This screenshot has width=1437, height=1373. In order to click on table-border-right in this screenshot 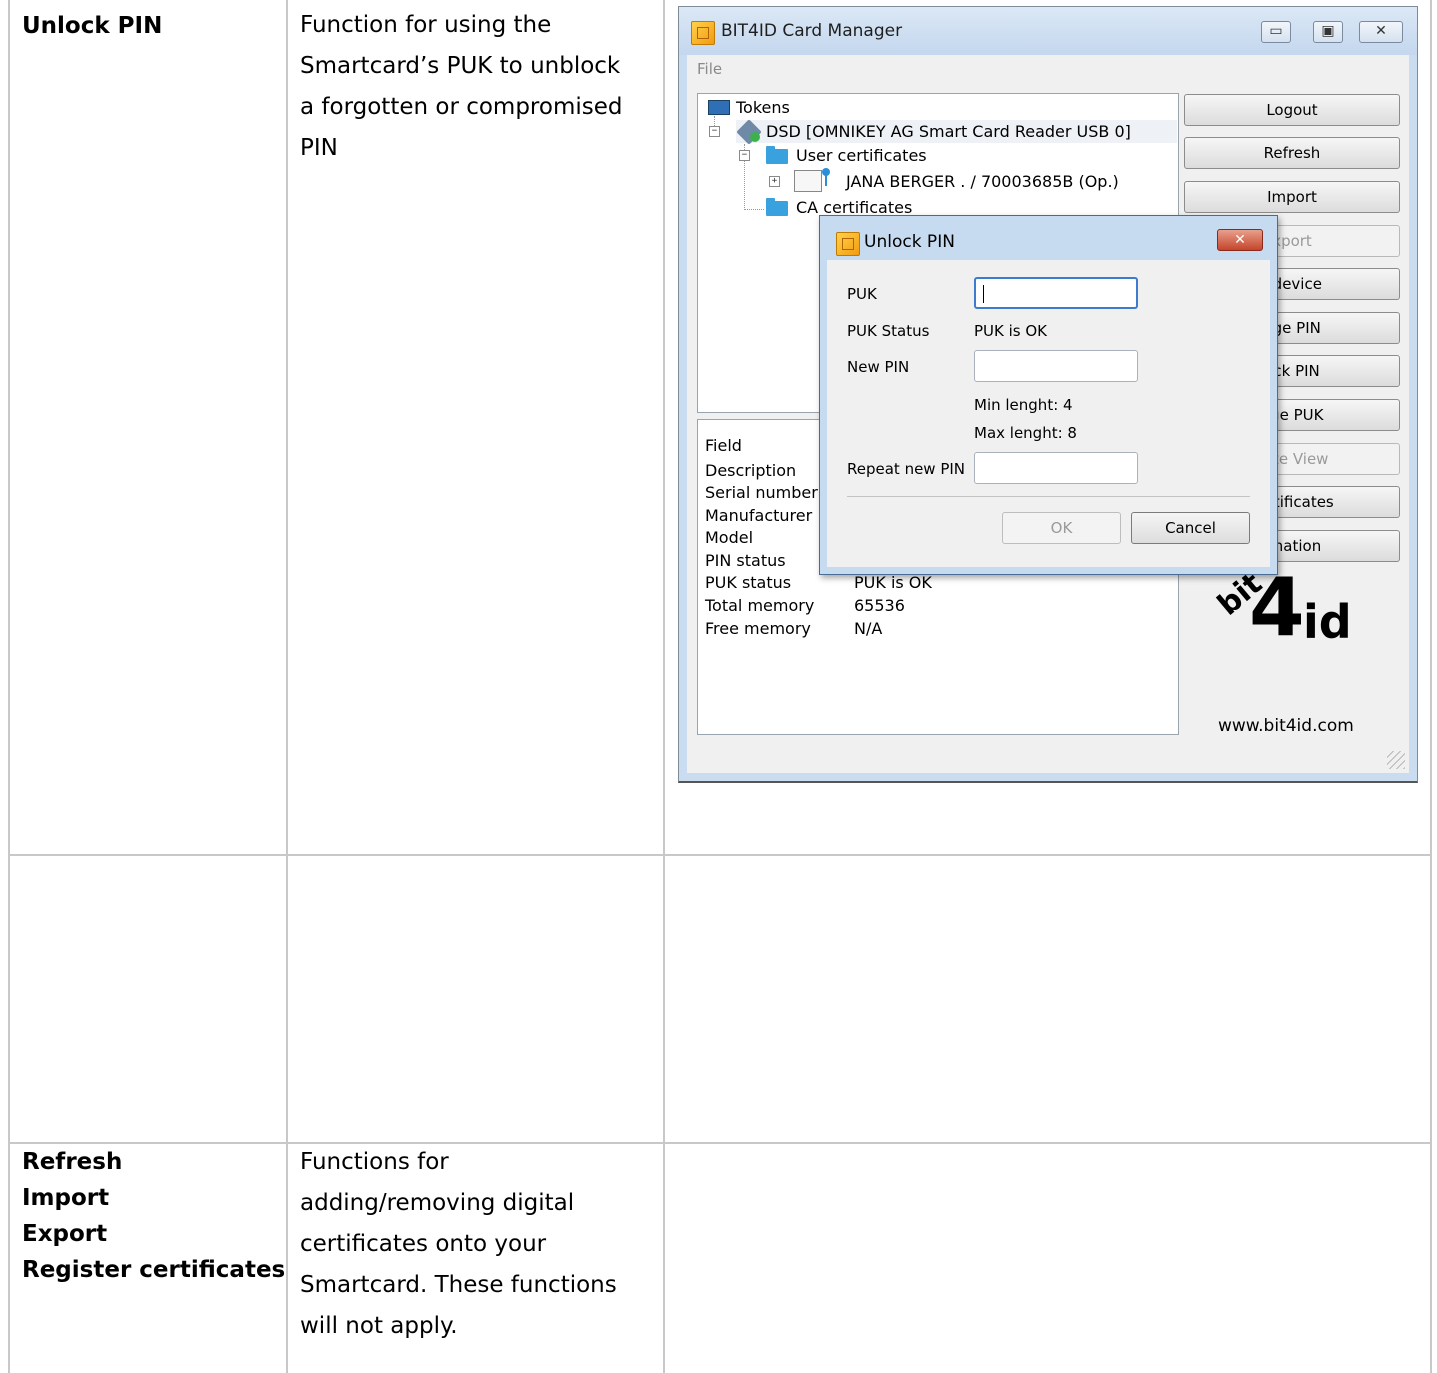, I will do `click(1431, 686)`.